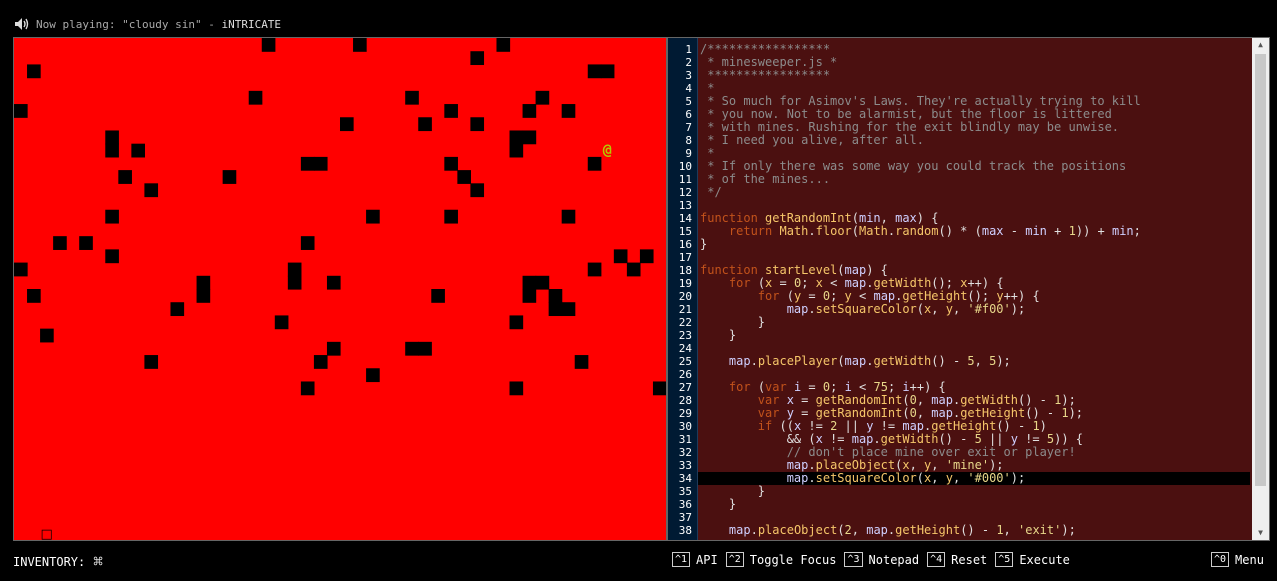 The width and height of the screenshot is (1277, 581). I want to click on code-line: 8 * I need you alive, after all., so click(959, 141).